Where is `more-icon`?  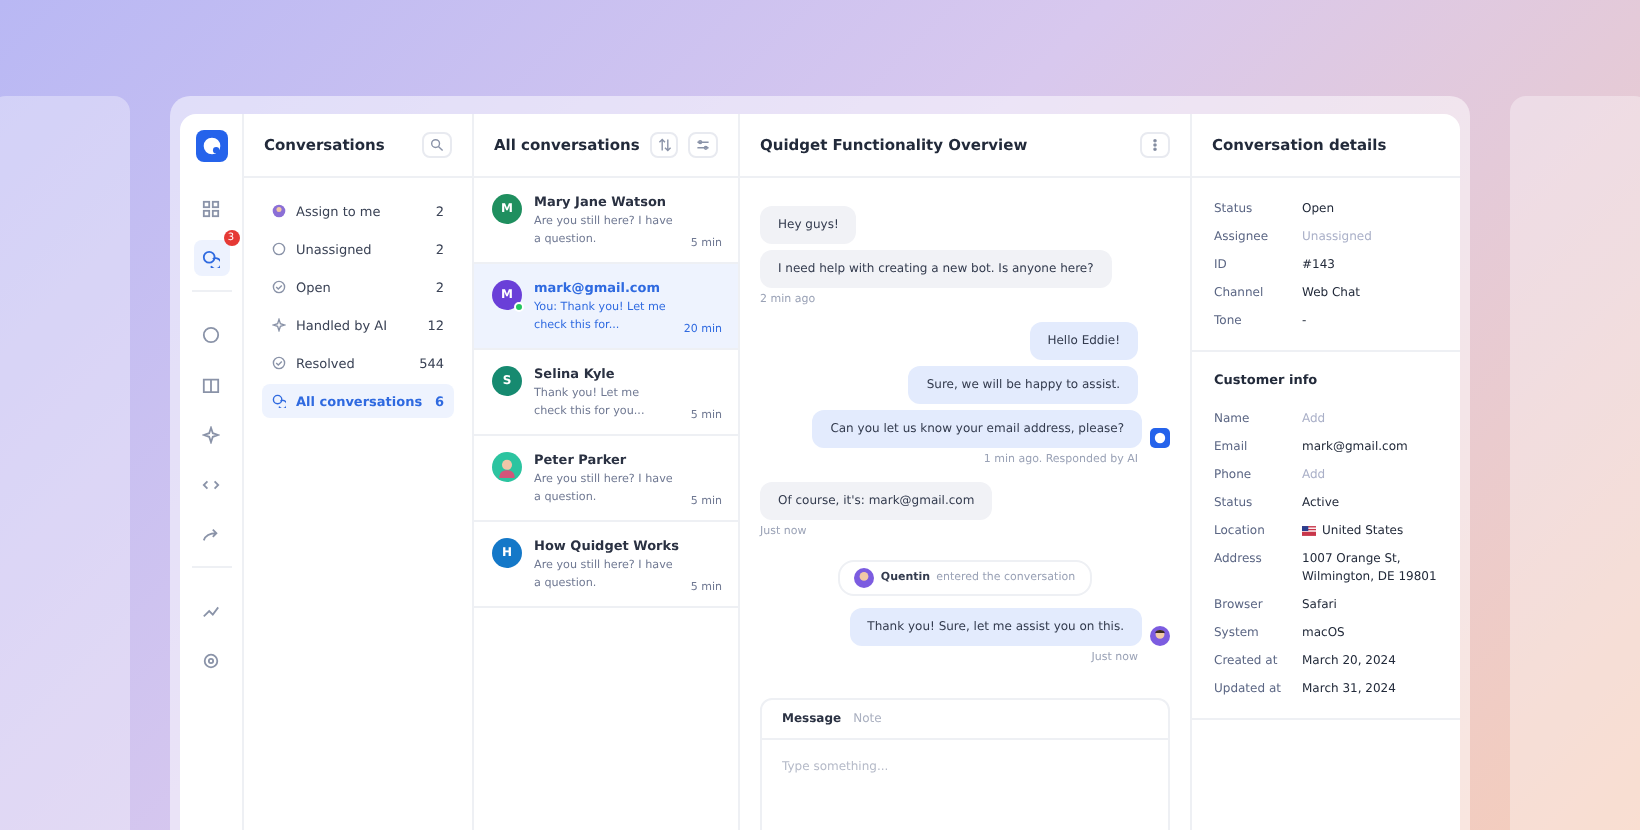 more-icon is located at coordinates (1155, 145).